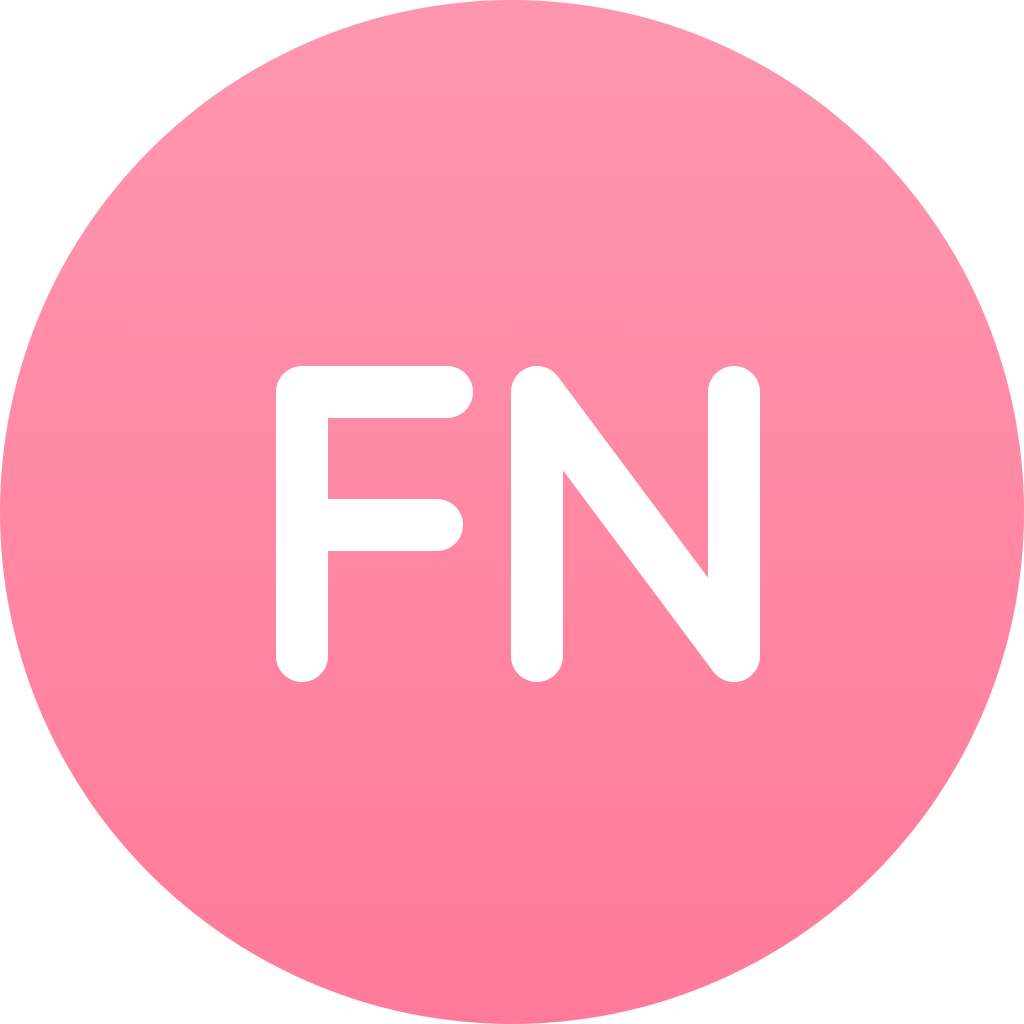 Image resolution: width=1024 pixels, height=1024 pixels. What do you see at coordinates (635, 524) in the screenshot?
I see `initial-n-shape` at bounding box center [635, 524].